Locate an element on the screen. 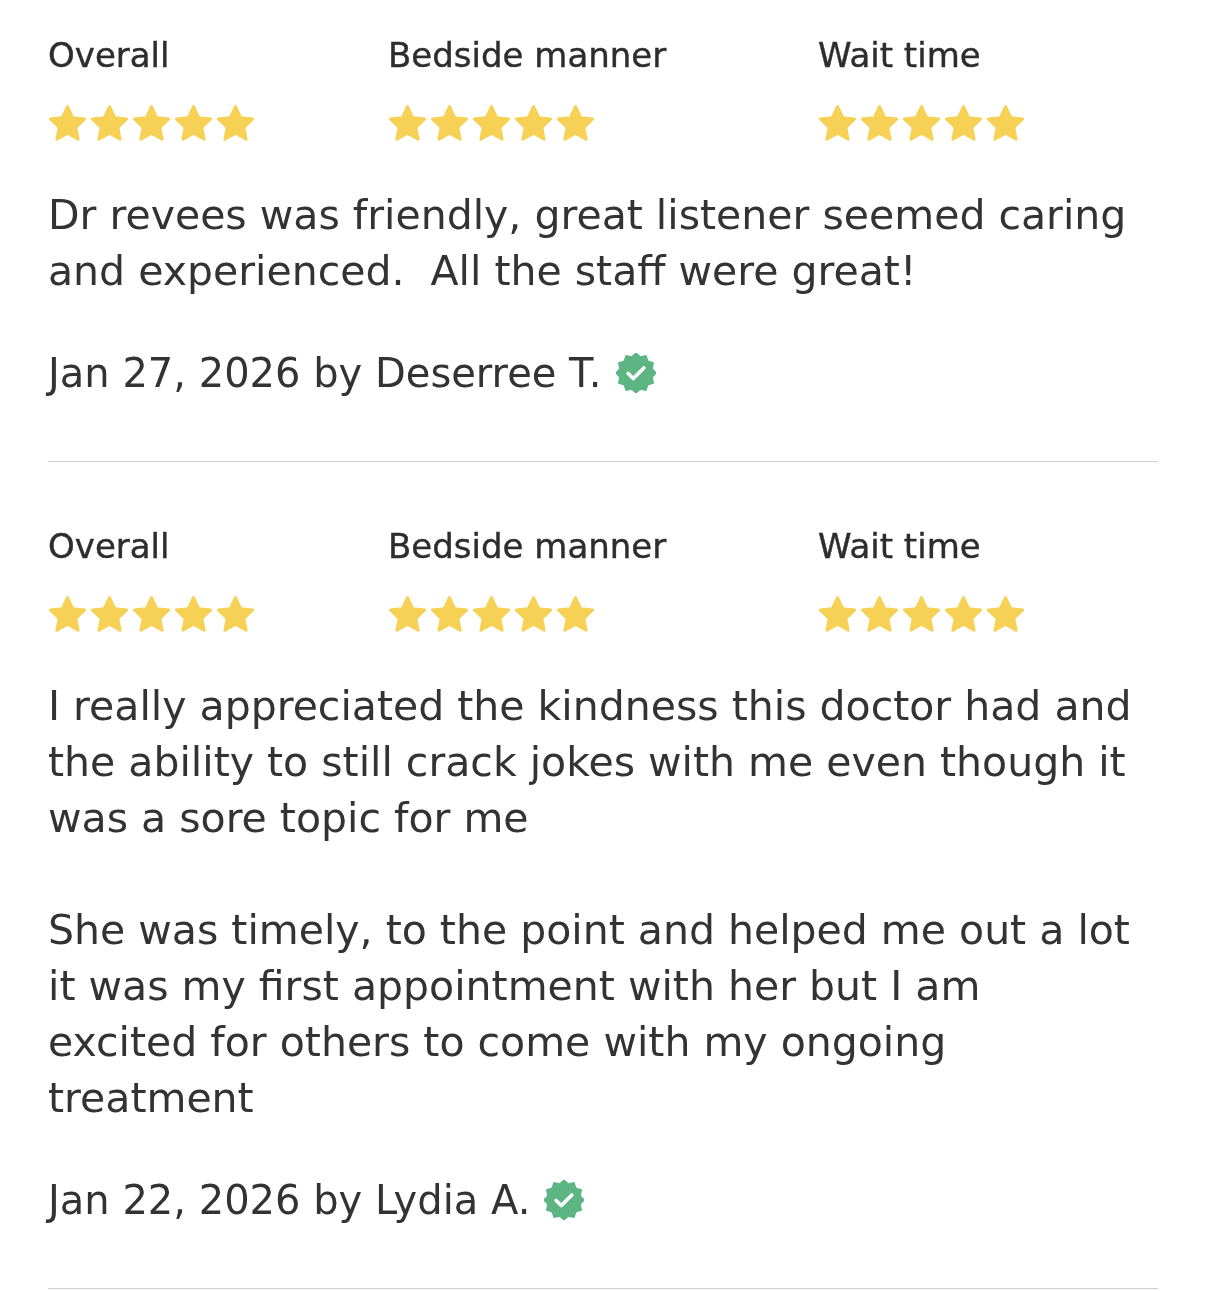 This screenshot has width=1206, height=1291. review-text: Dr revees was friendly, great listener seemed caring and experienced. All the staff were great! is located at coordinates (588, 243).